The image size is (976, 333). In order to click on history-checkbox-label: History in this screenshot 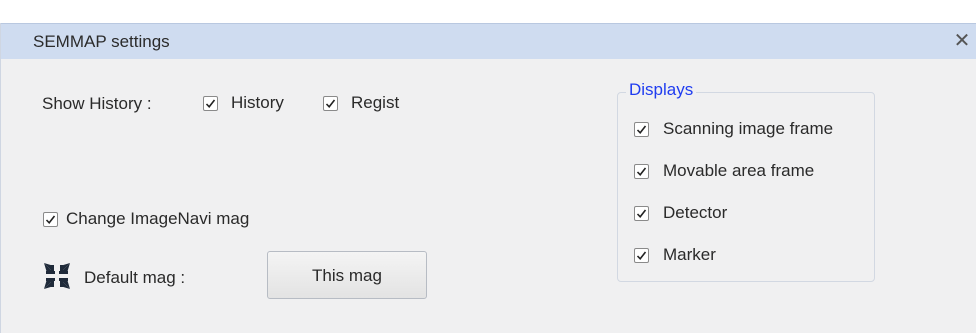, I will do `click(257, 102)`.